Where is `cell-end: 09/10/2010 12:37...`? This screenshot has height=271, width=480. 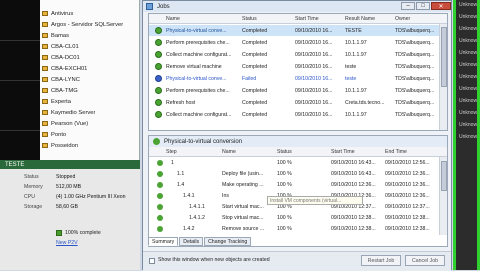
cell-end: 09/10/2010 12:37... is located at coordinates (407, 207).